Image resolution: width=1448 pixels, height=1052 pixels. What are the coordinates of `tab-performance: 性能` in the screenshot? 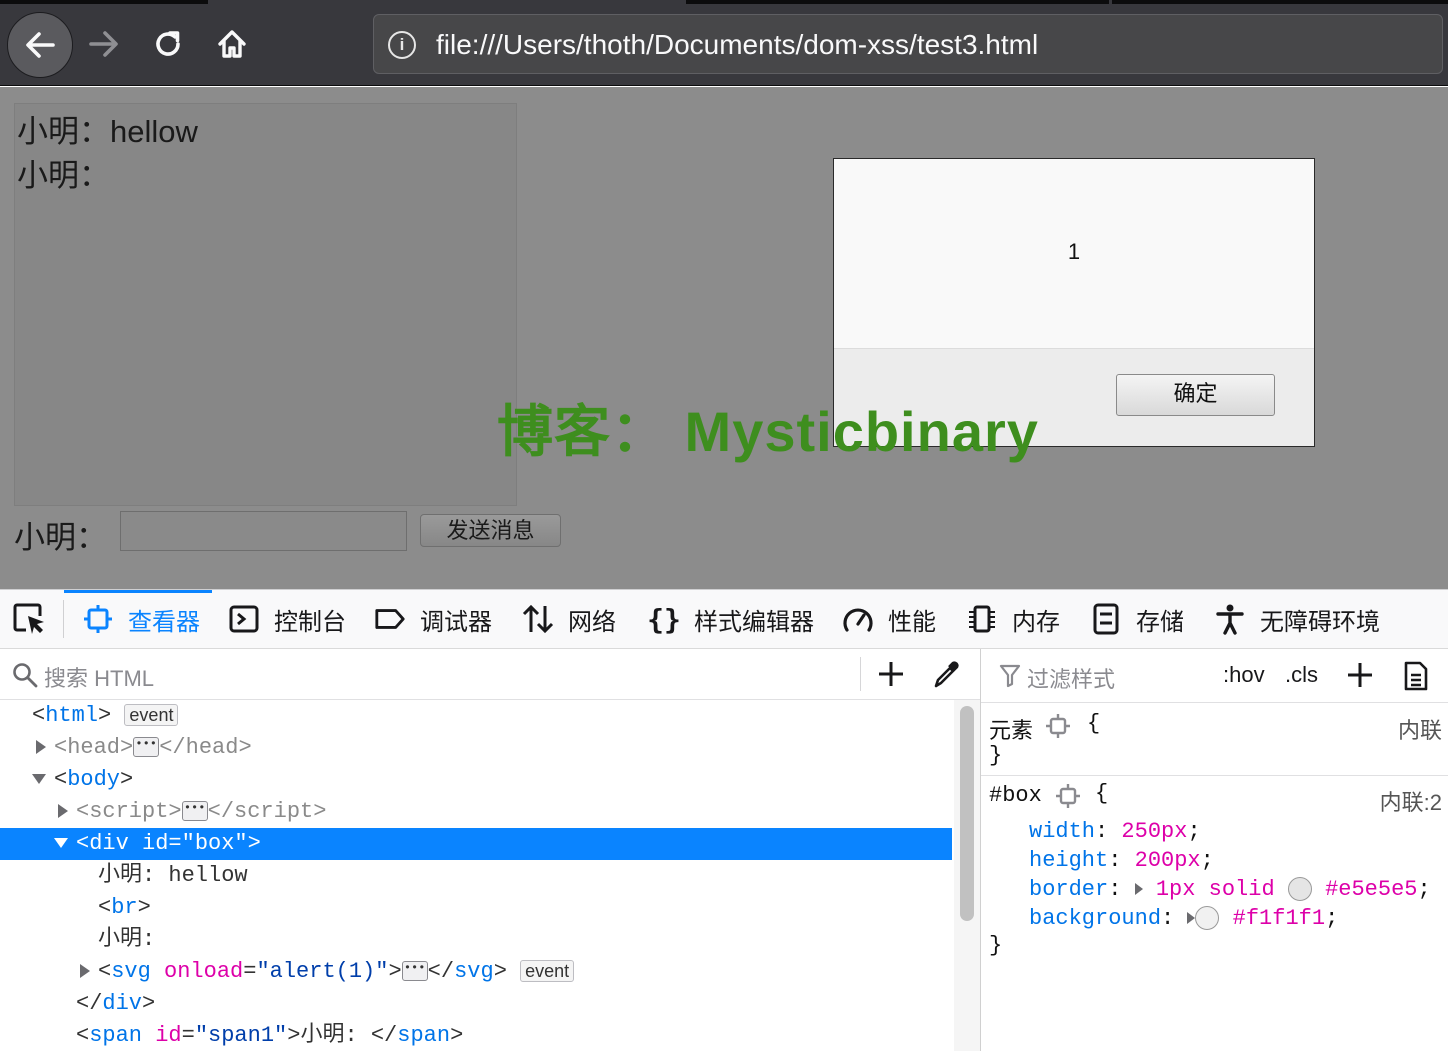 It's located at (889, 619).